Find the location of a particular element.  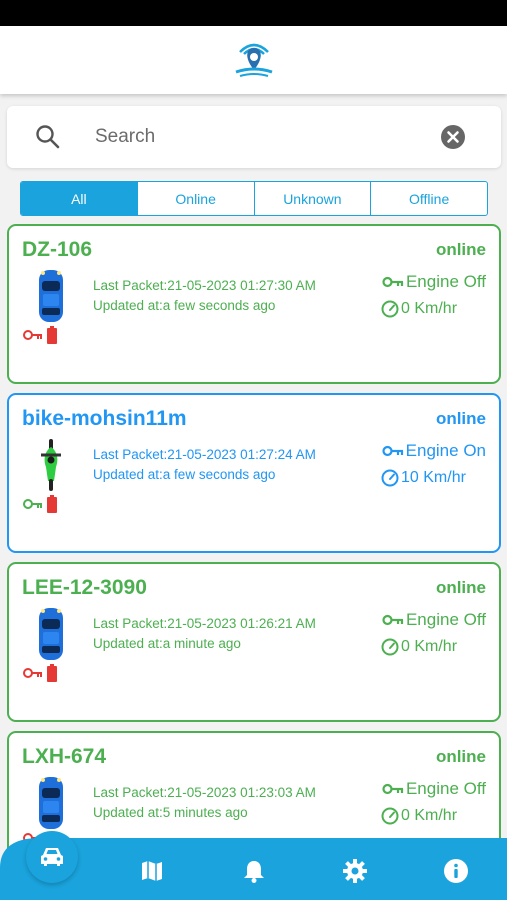

nav-map is located at coordinates (152, 871).